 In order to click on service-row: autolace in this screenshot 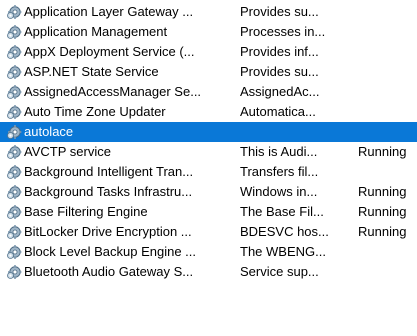, I will do `click(208, 132)`.